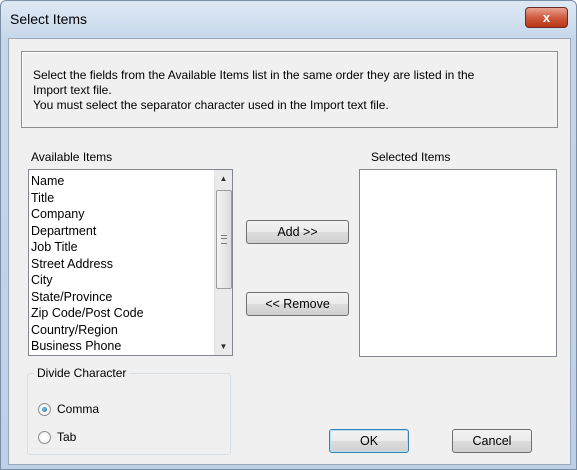 Image resolution: width=577 pixels, height=470 pixels. What do you see at coordinates (49, 19) in the screenshot?
I see `window-title: Select Items` at bounding box center [49, 19].